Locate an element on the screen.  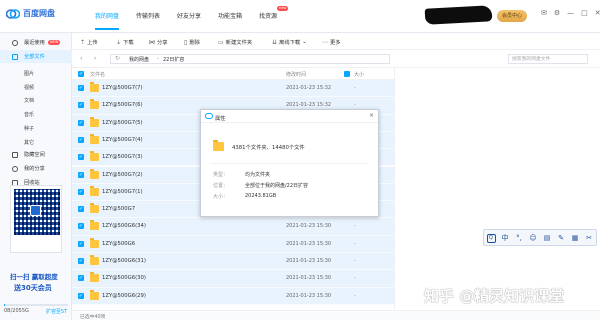
tab-find-resources: 找资源 is located at coordinates (268, 15).